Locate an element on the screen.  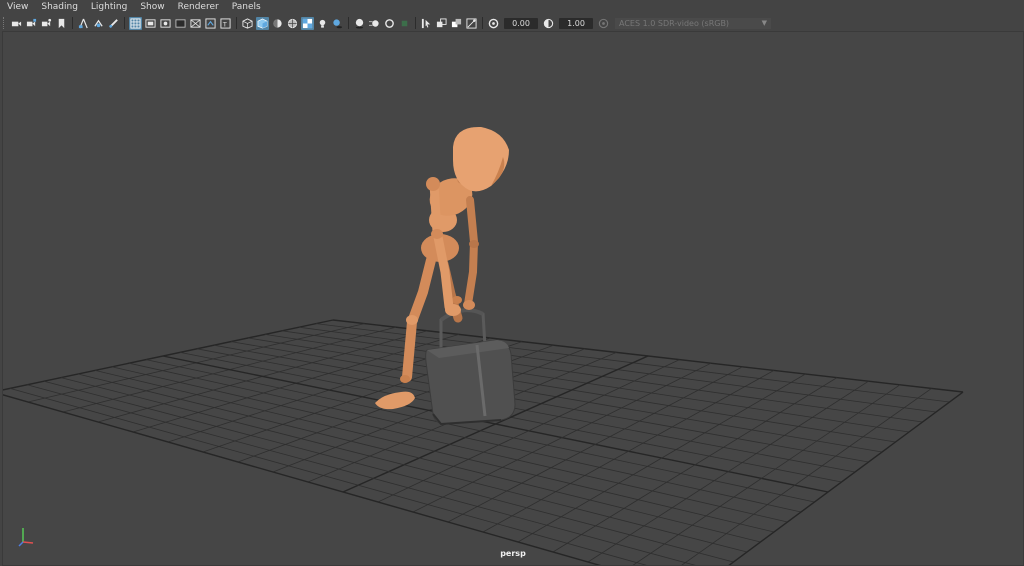
color-management-icon is located at coordinates (603, 23).